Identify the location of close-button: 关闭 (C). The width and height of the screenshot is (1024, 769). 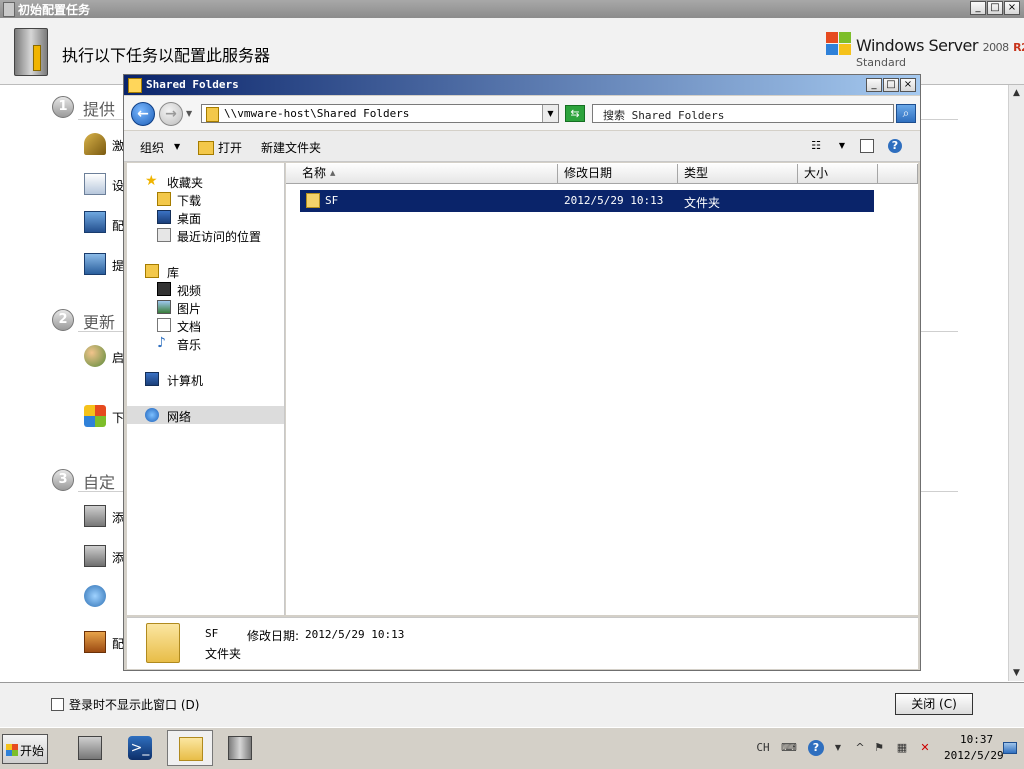
(934, 704).